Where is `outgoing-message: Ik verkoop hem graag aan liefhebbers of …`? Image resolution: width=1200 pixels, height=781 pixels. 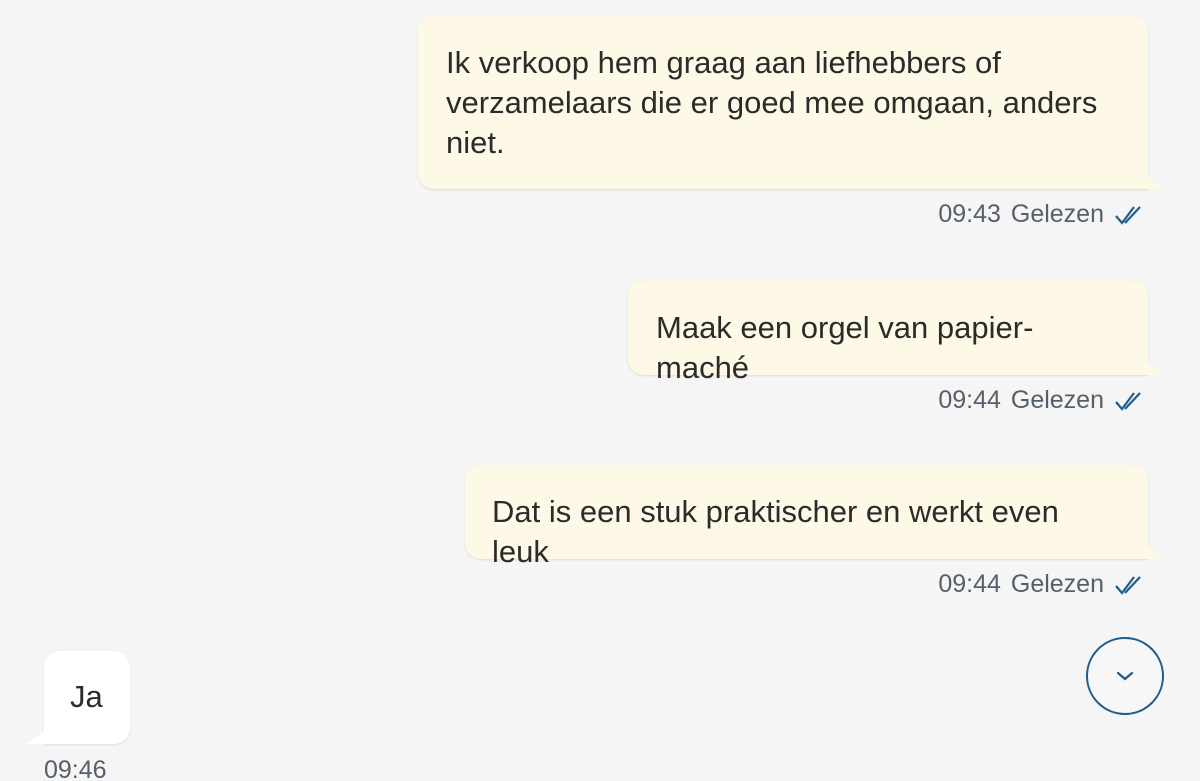 outgoing-message: Ik verkoop hem graag aan liefhebbers of … is located at coordinates (792, 102).